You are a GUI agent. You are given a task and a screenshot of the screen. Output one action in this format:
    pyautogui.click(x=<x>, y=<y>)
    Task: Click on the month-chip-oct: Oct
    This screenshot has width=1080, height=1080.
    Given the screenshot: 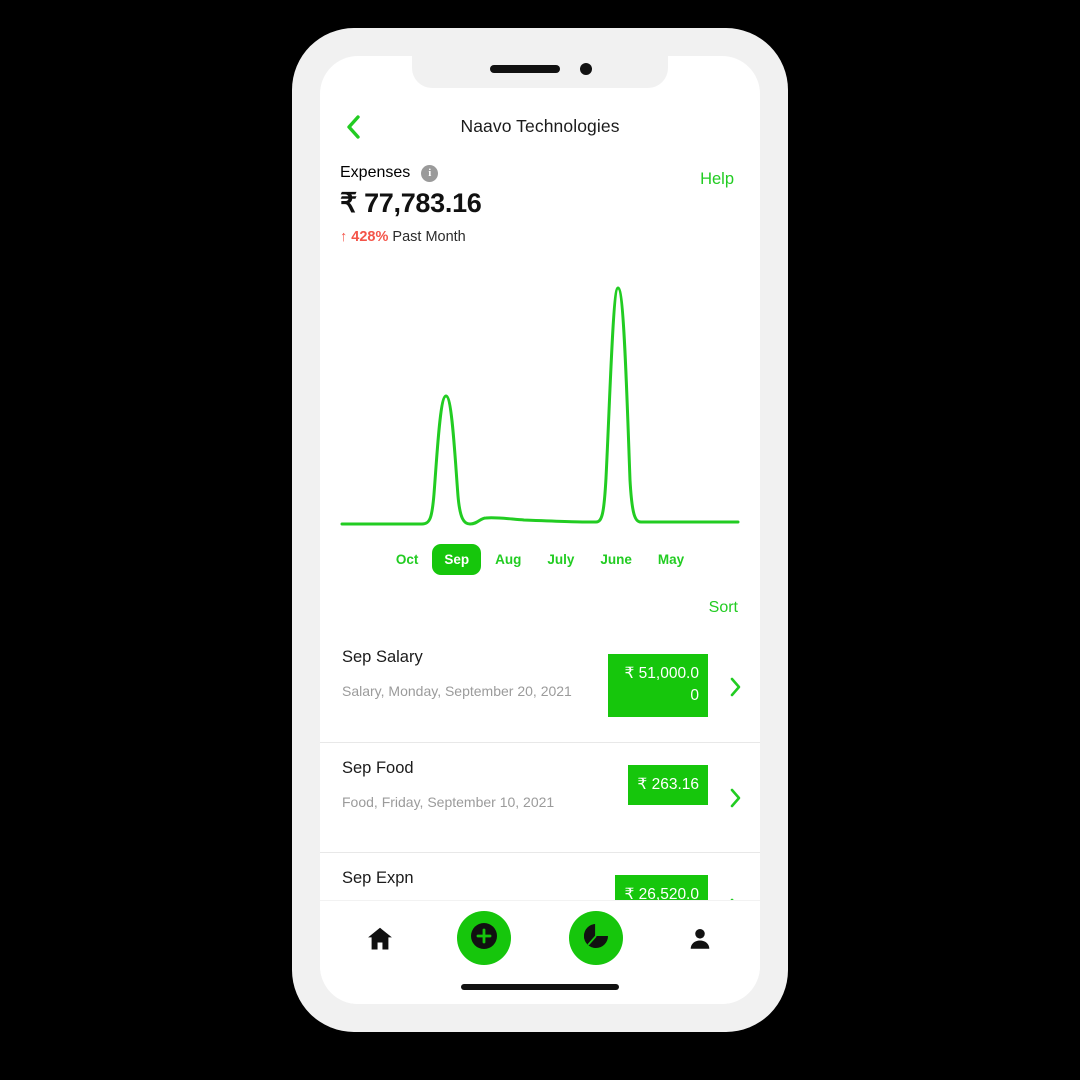 What is the action you would take?
    pyautogui.click(x=407, y=559)
    